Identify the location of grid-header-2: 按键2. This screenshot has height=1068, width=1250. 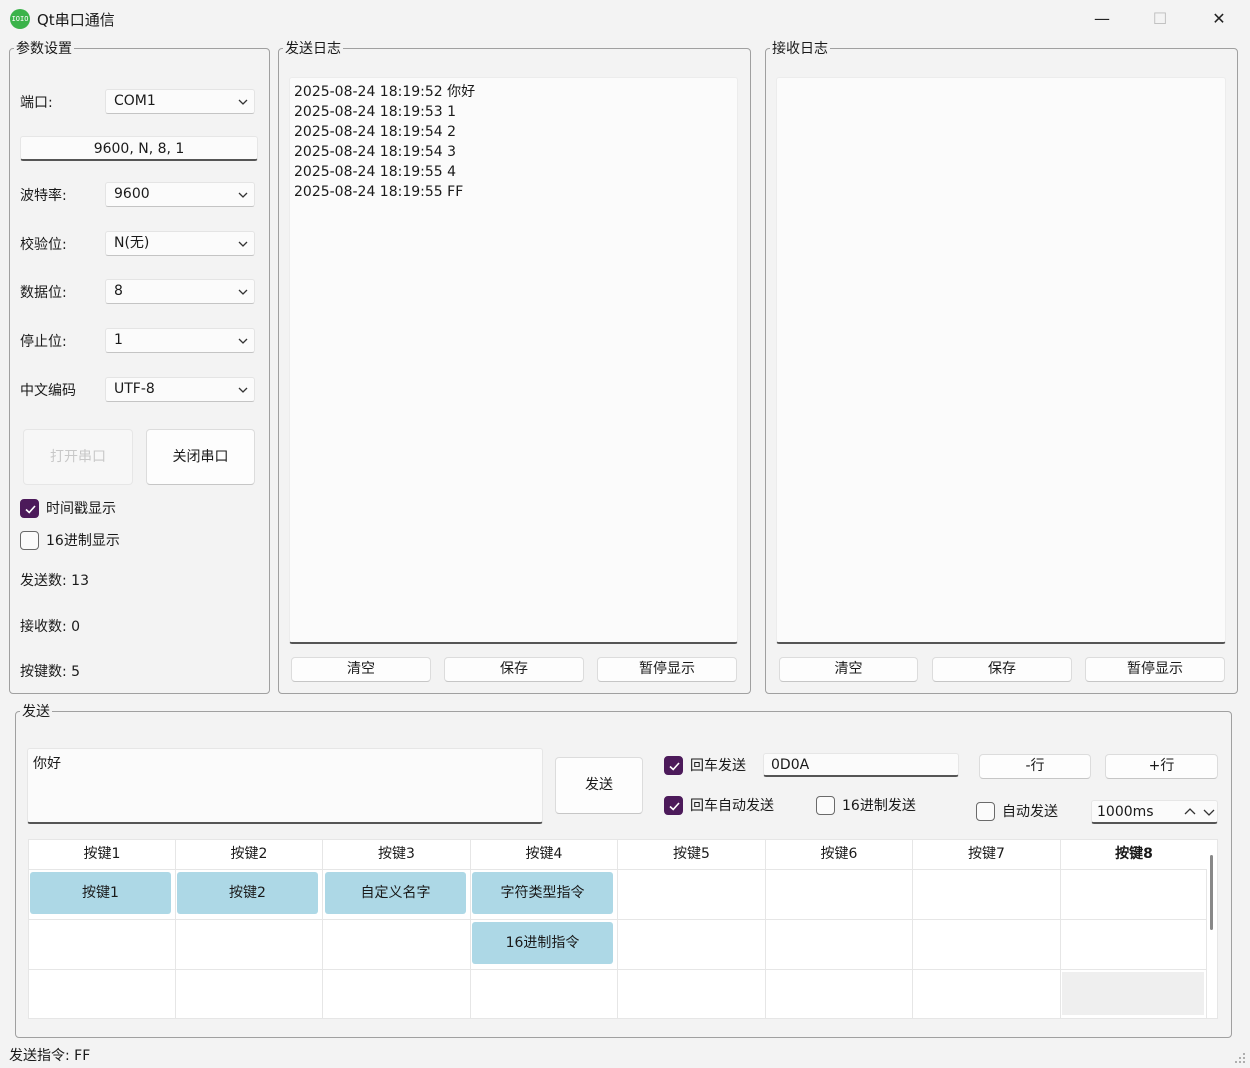
(249, 854).